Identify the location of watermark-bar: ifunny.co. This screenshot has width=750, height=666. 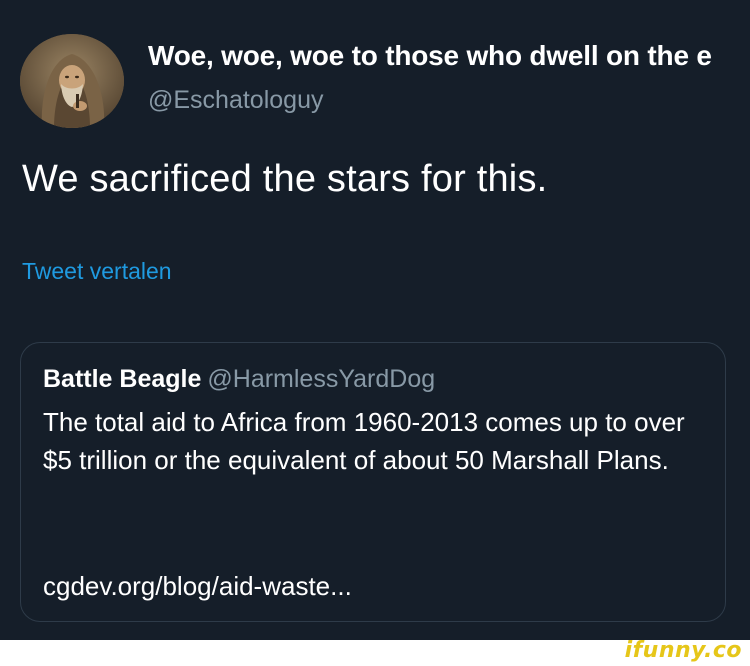
(375, 652).